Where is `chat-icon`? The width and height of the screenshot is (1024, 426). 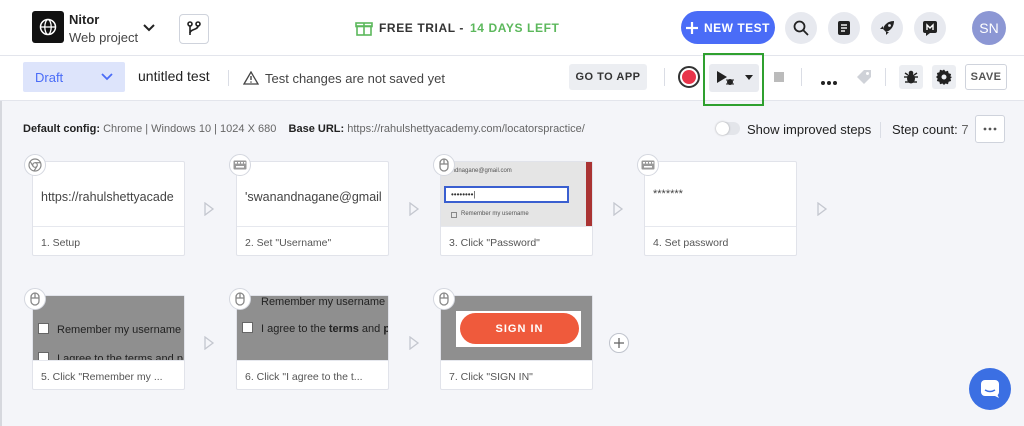
chat-icon is located at coordinates (990, 389).